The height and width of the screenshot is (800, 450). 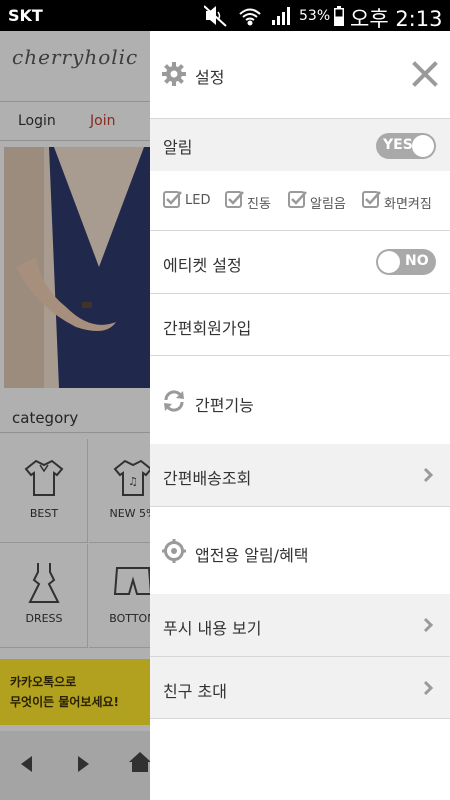 I want to click on checkbox-label: 진동, so click(x=259, y=204).